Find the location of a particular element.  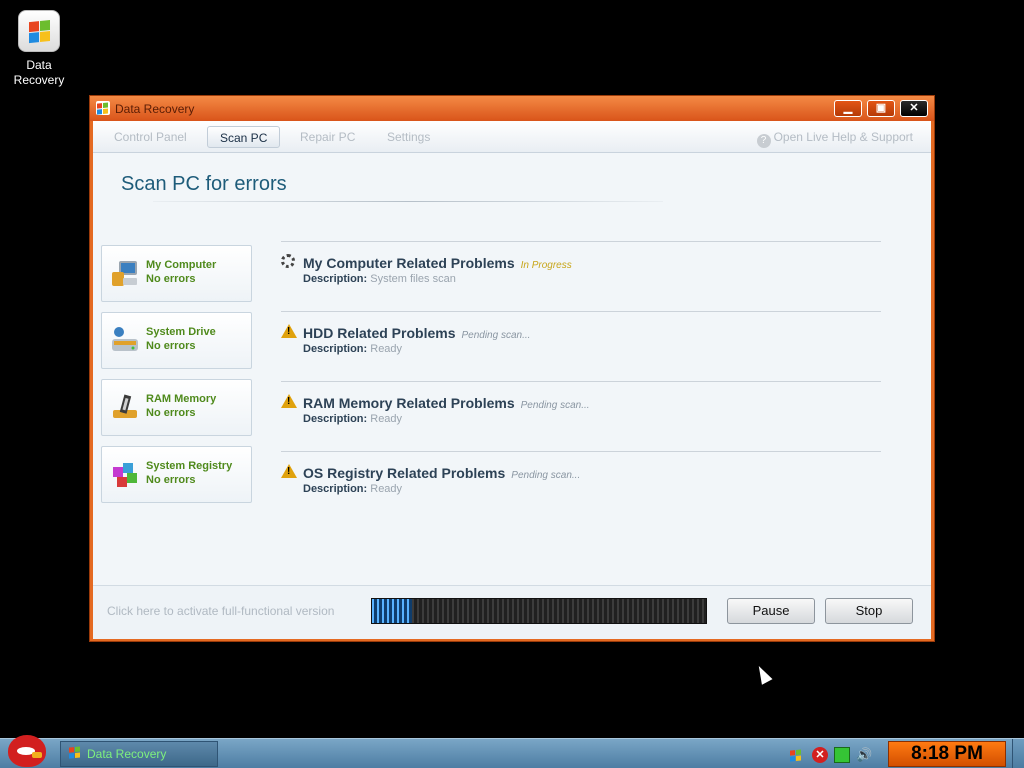

card-title: System Drive is located at coordinates (181, 332).